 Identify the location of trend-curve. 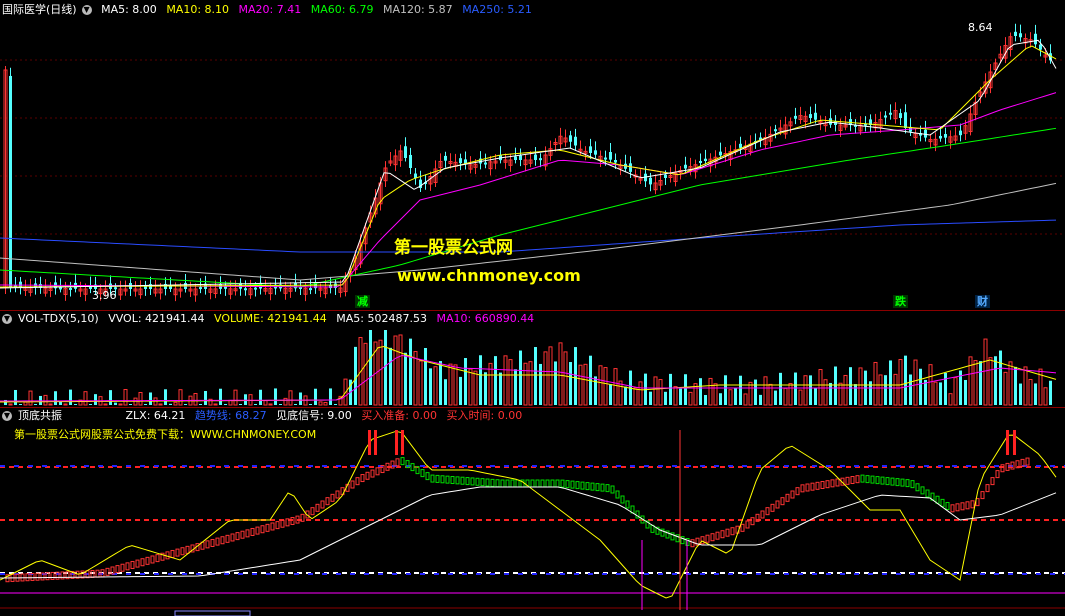
(528, 532).